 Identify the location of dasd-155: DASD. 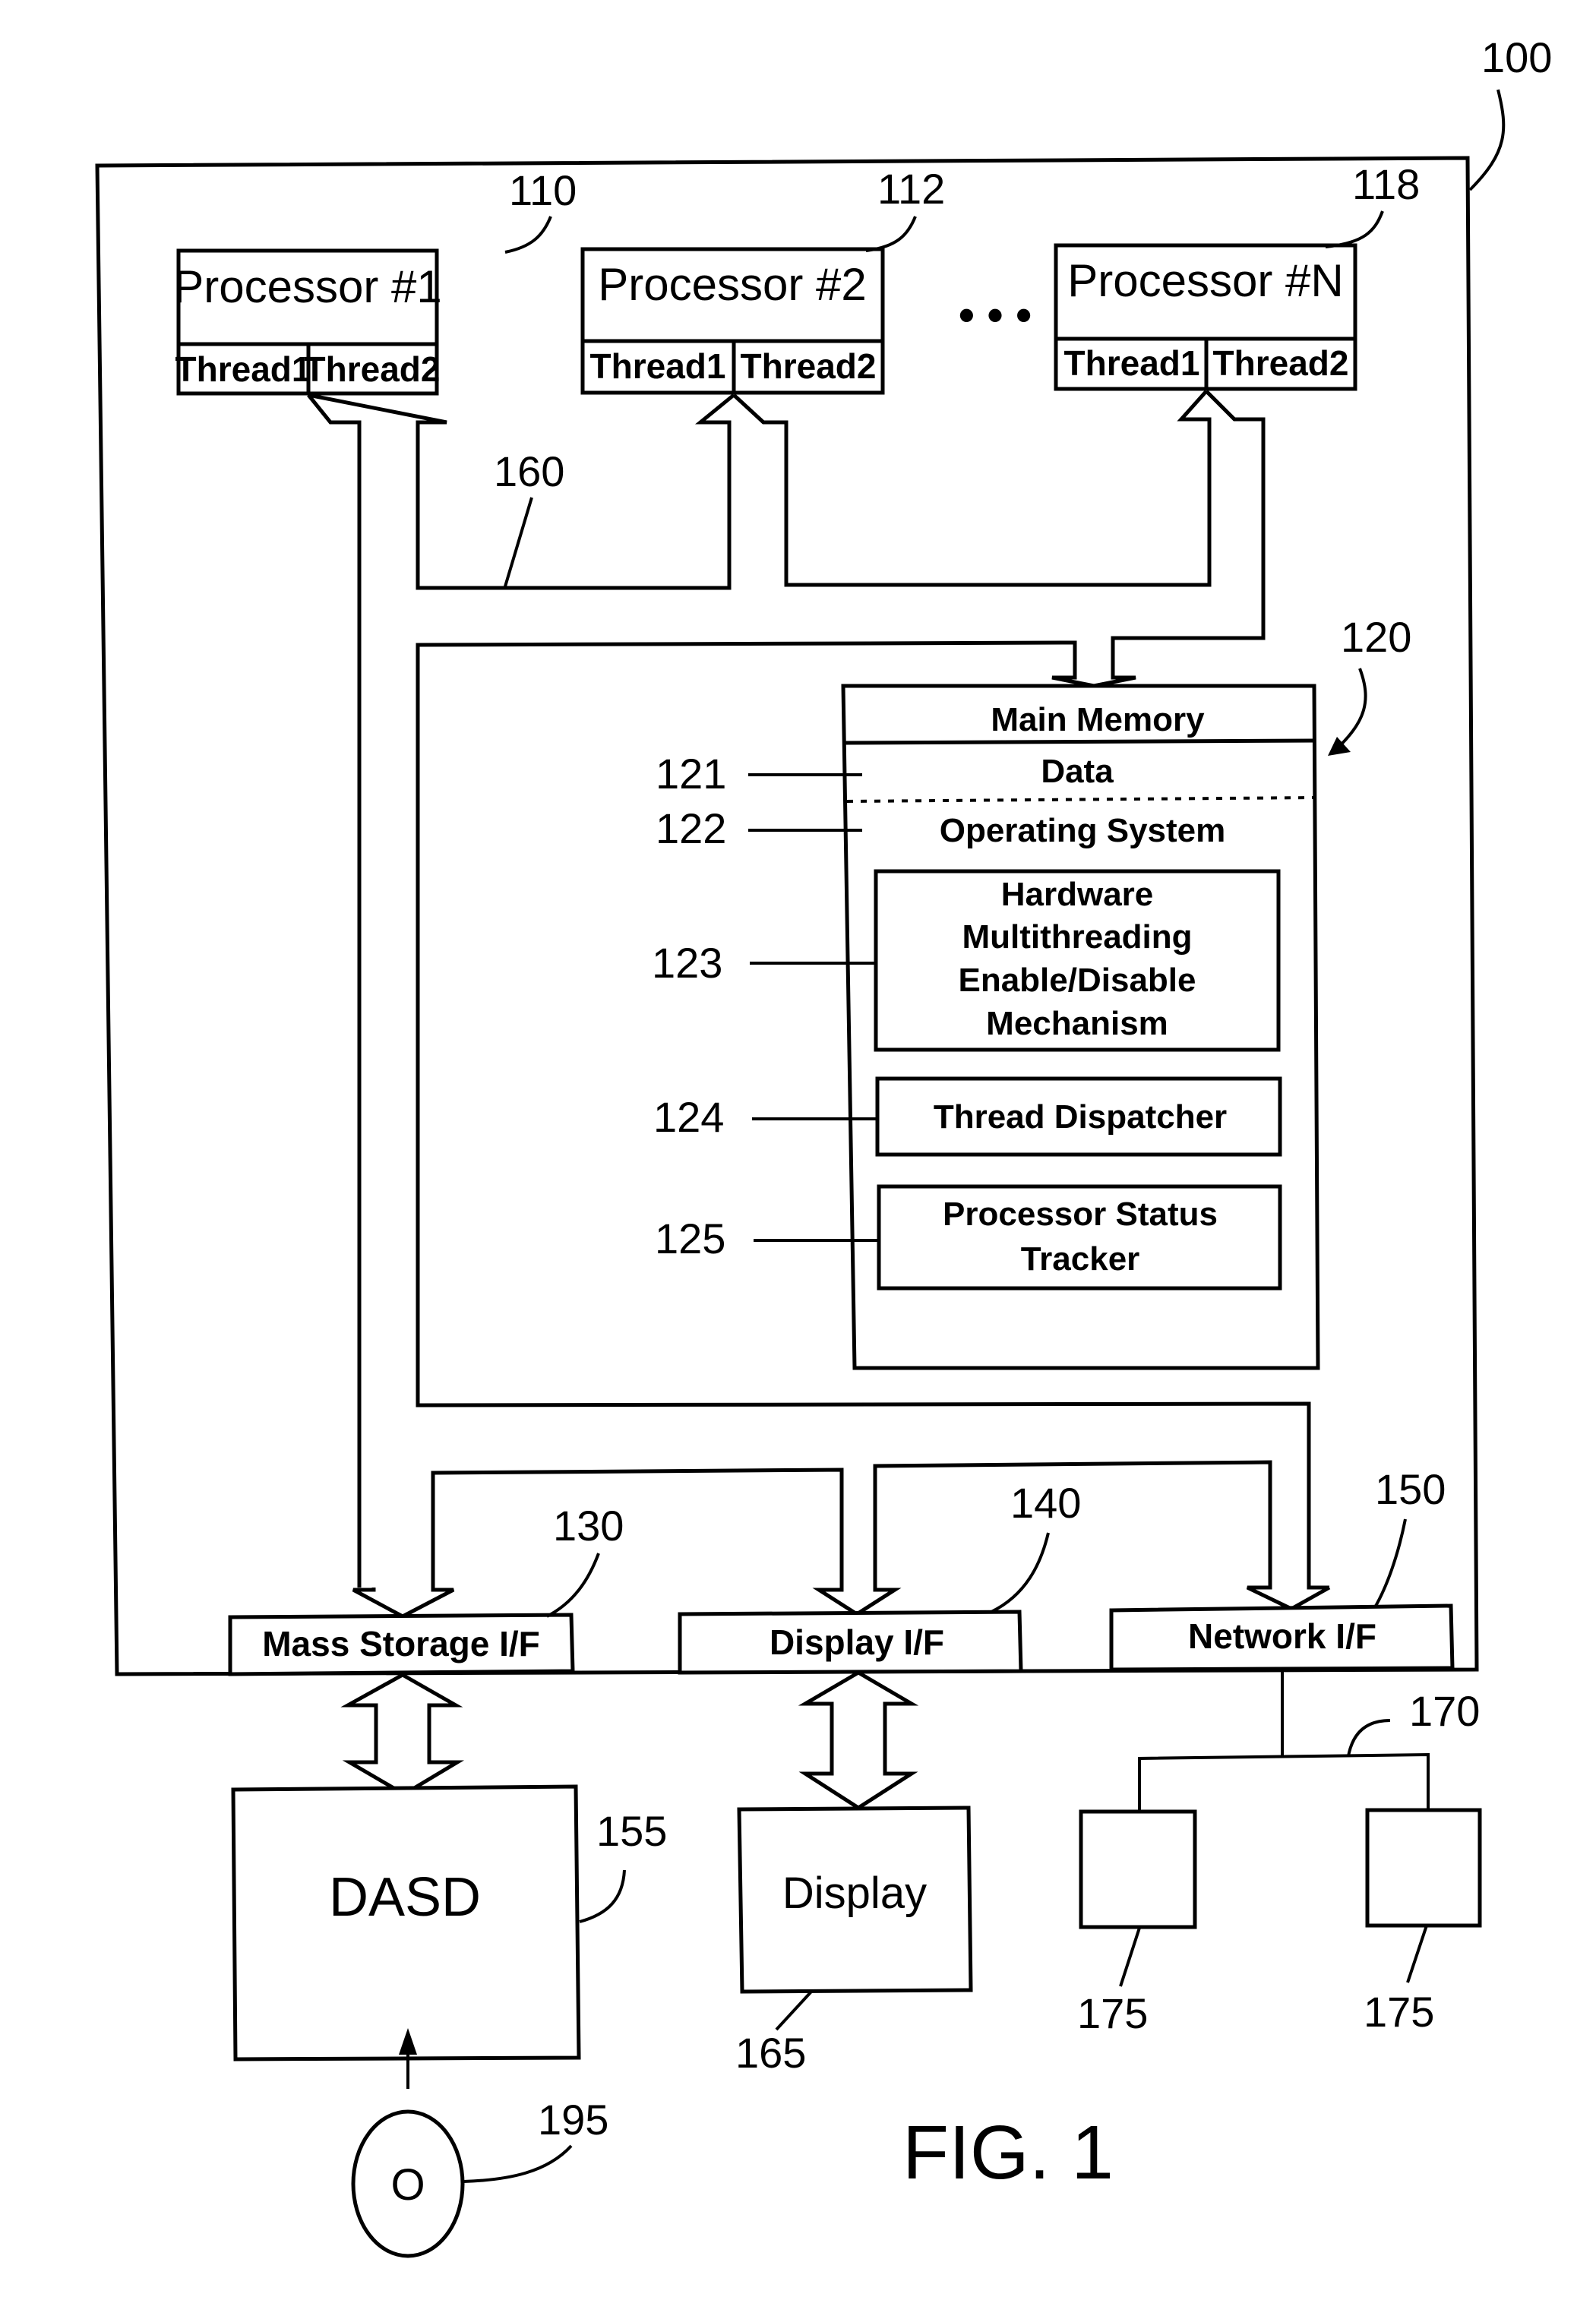
(406, 1923).